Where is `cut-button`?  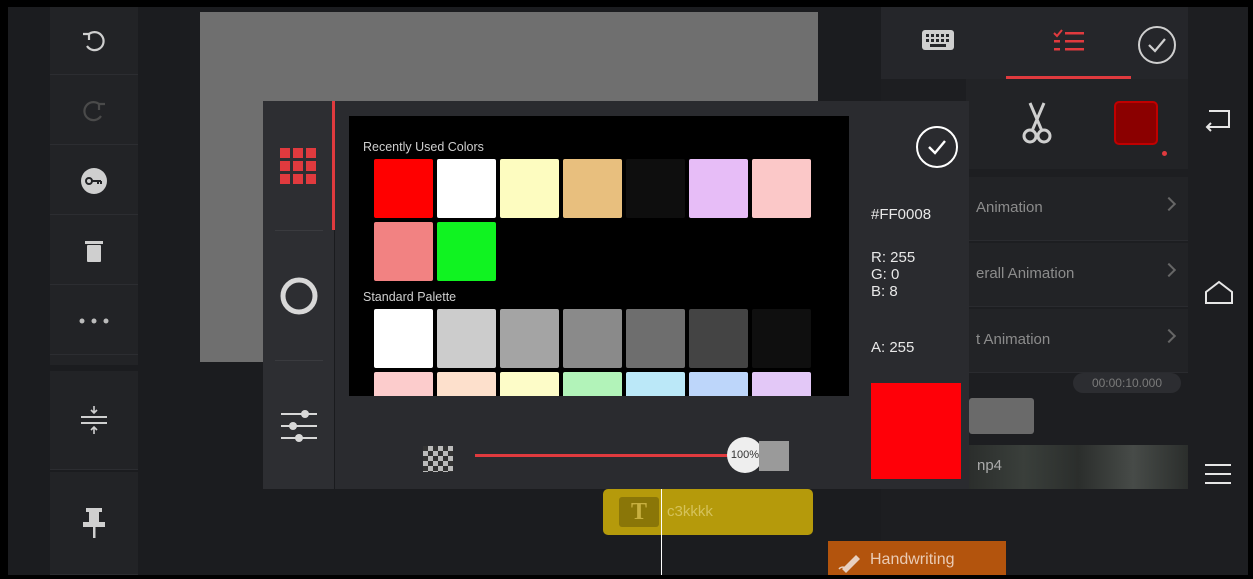 cut-button is located at coordinates (1037, 125).